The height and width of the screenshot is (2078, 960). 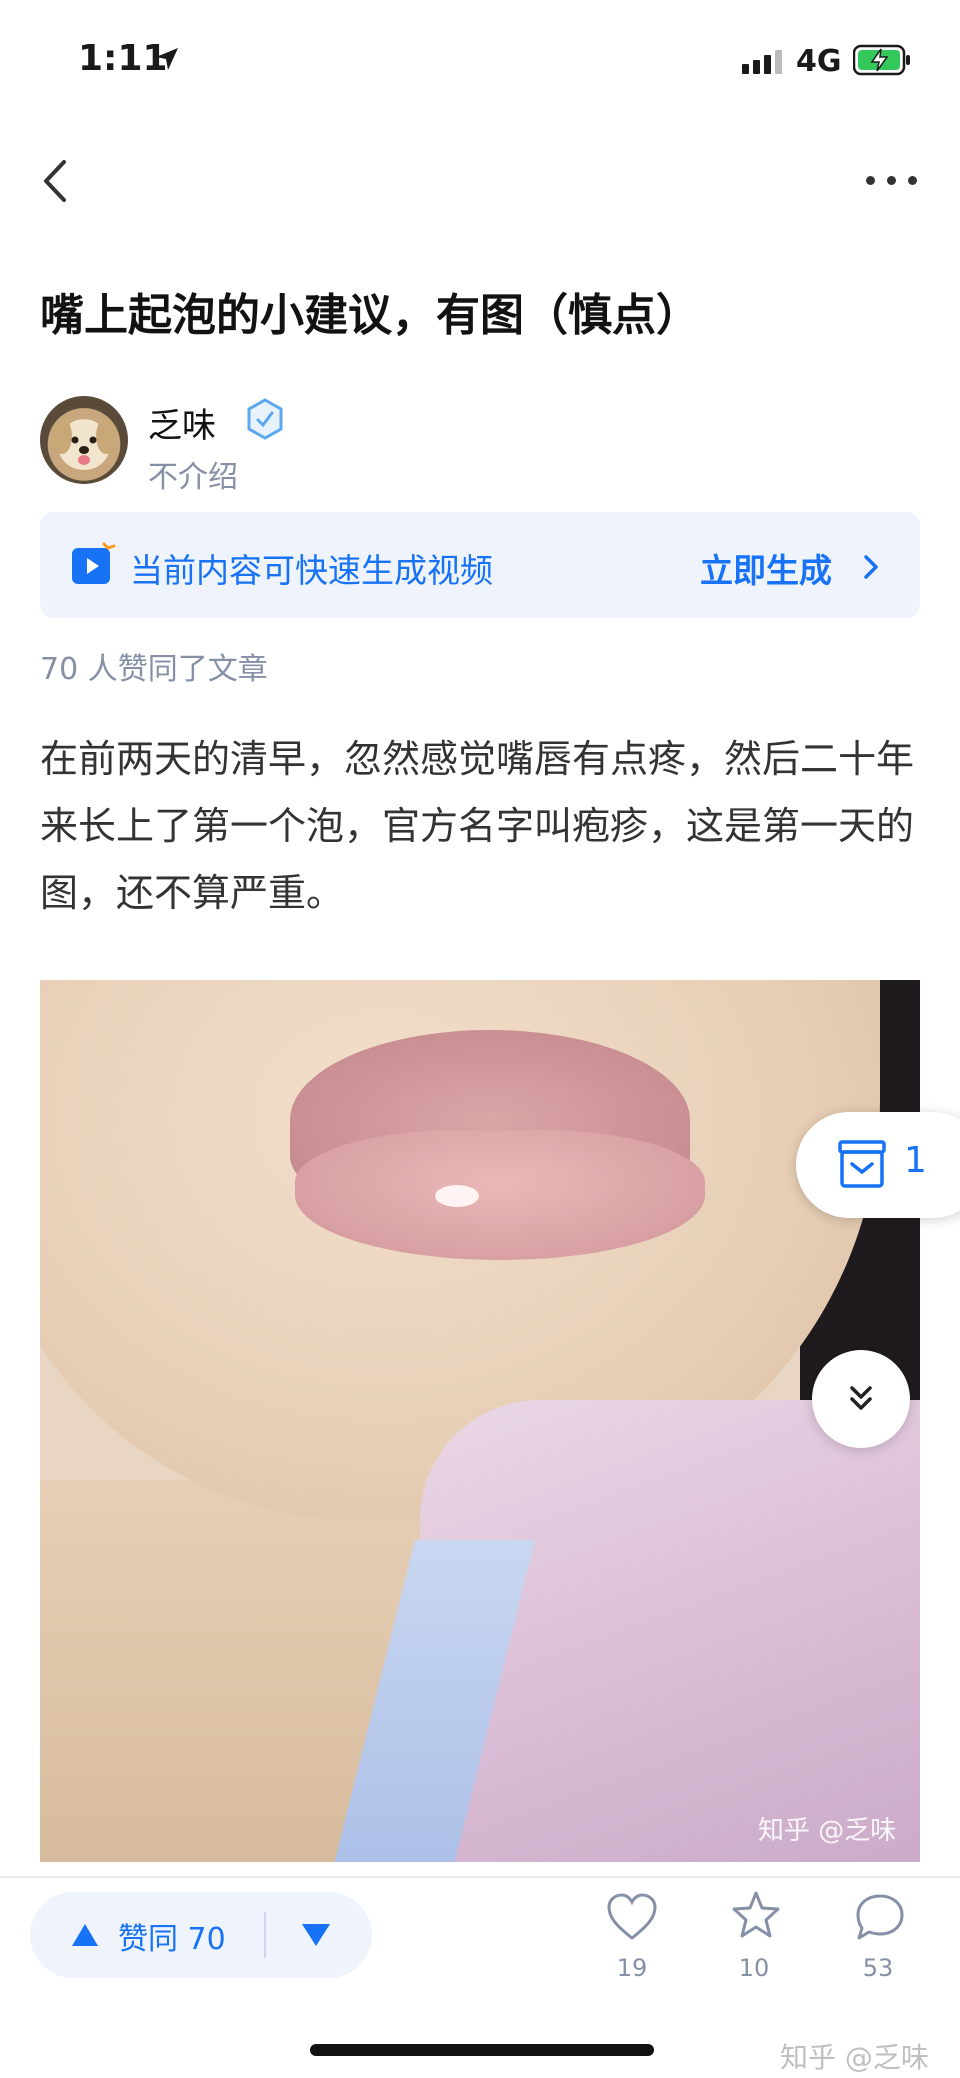 I want to click on video-generate-icon, so click(x=94, y=563).